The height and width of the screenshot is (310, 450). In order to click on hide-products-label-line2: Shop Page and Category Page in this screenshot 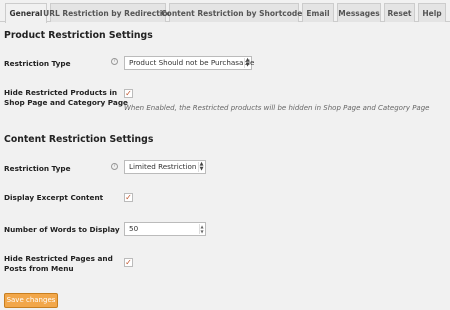, I will do `click(66, 102)`.